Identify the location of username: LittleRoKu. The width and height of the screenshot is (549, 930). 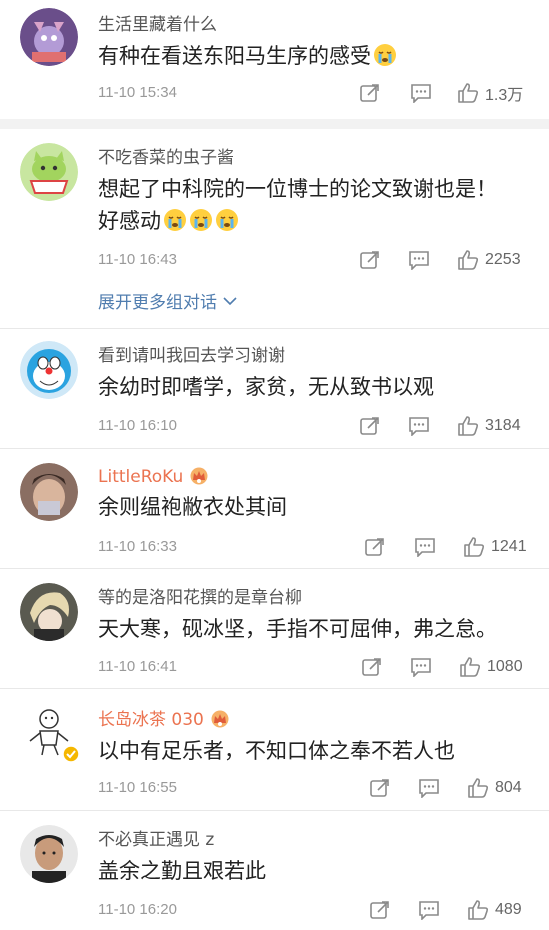
(153, 477).